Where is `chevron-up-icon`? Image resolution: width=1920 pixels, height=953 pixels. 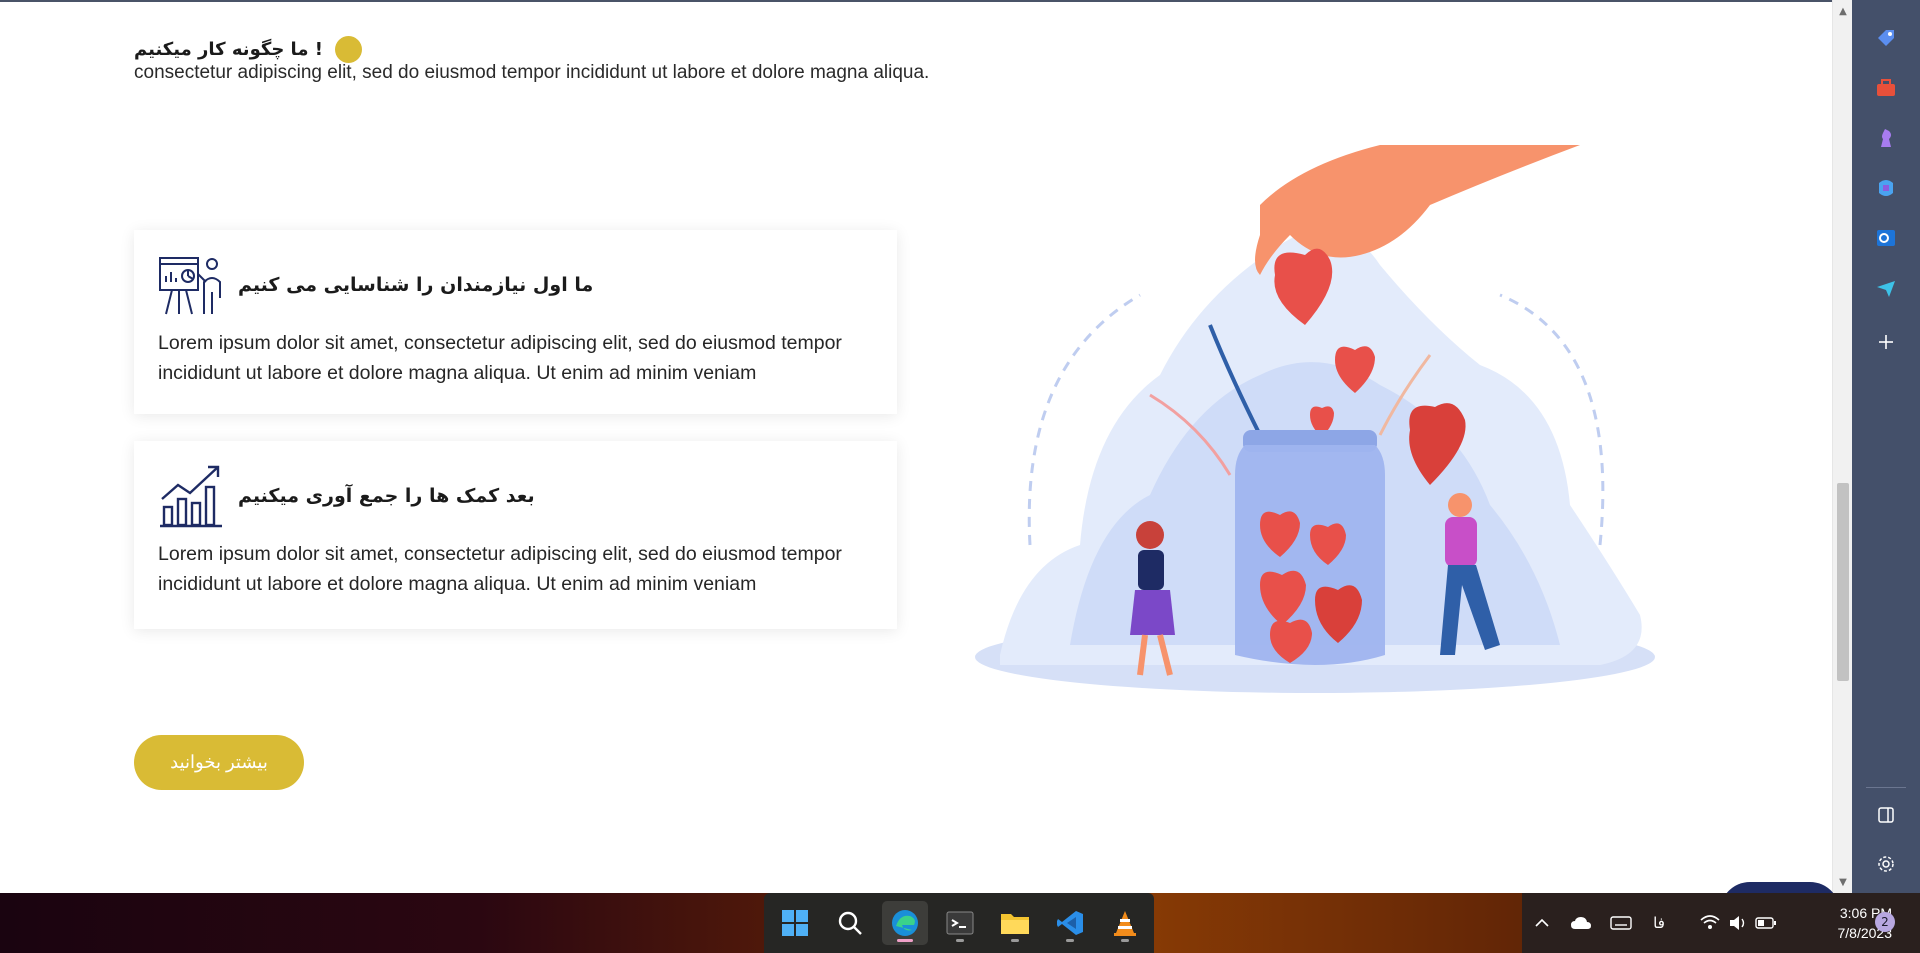 chevron-up-icon is located at coordinates (1542, 923).